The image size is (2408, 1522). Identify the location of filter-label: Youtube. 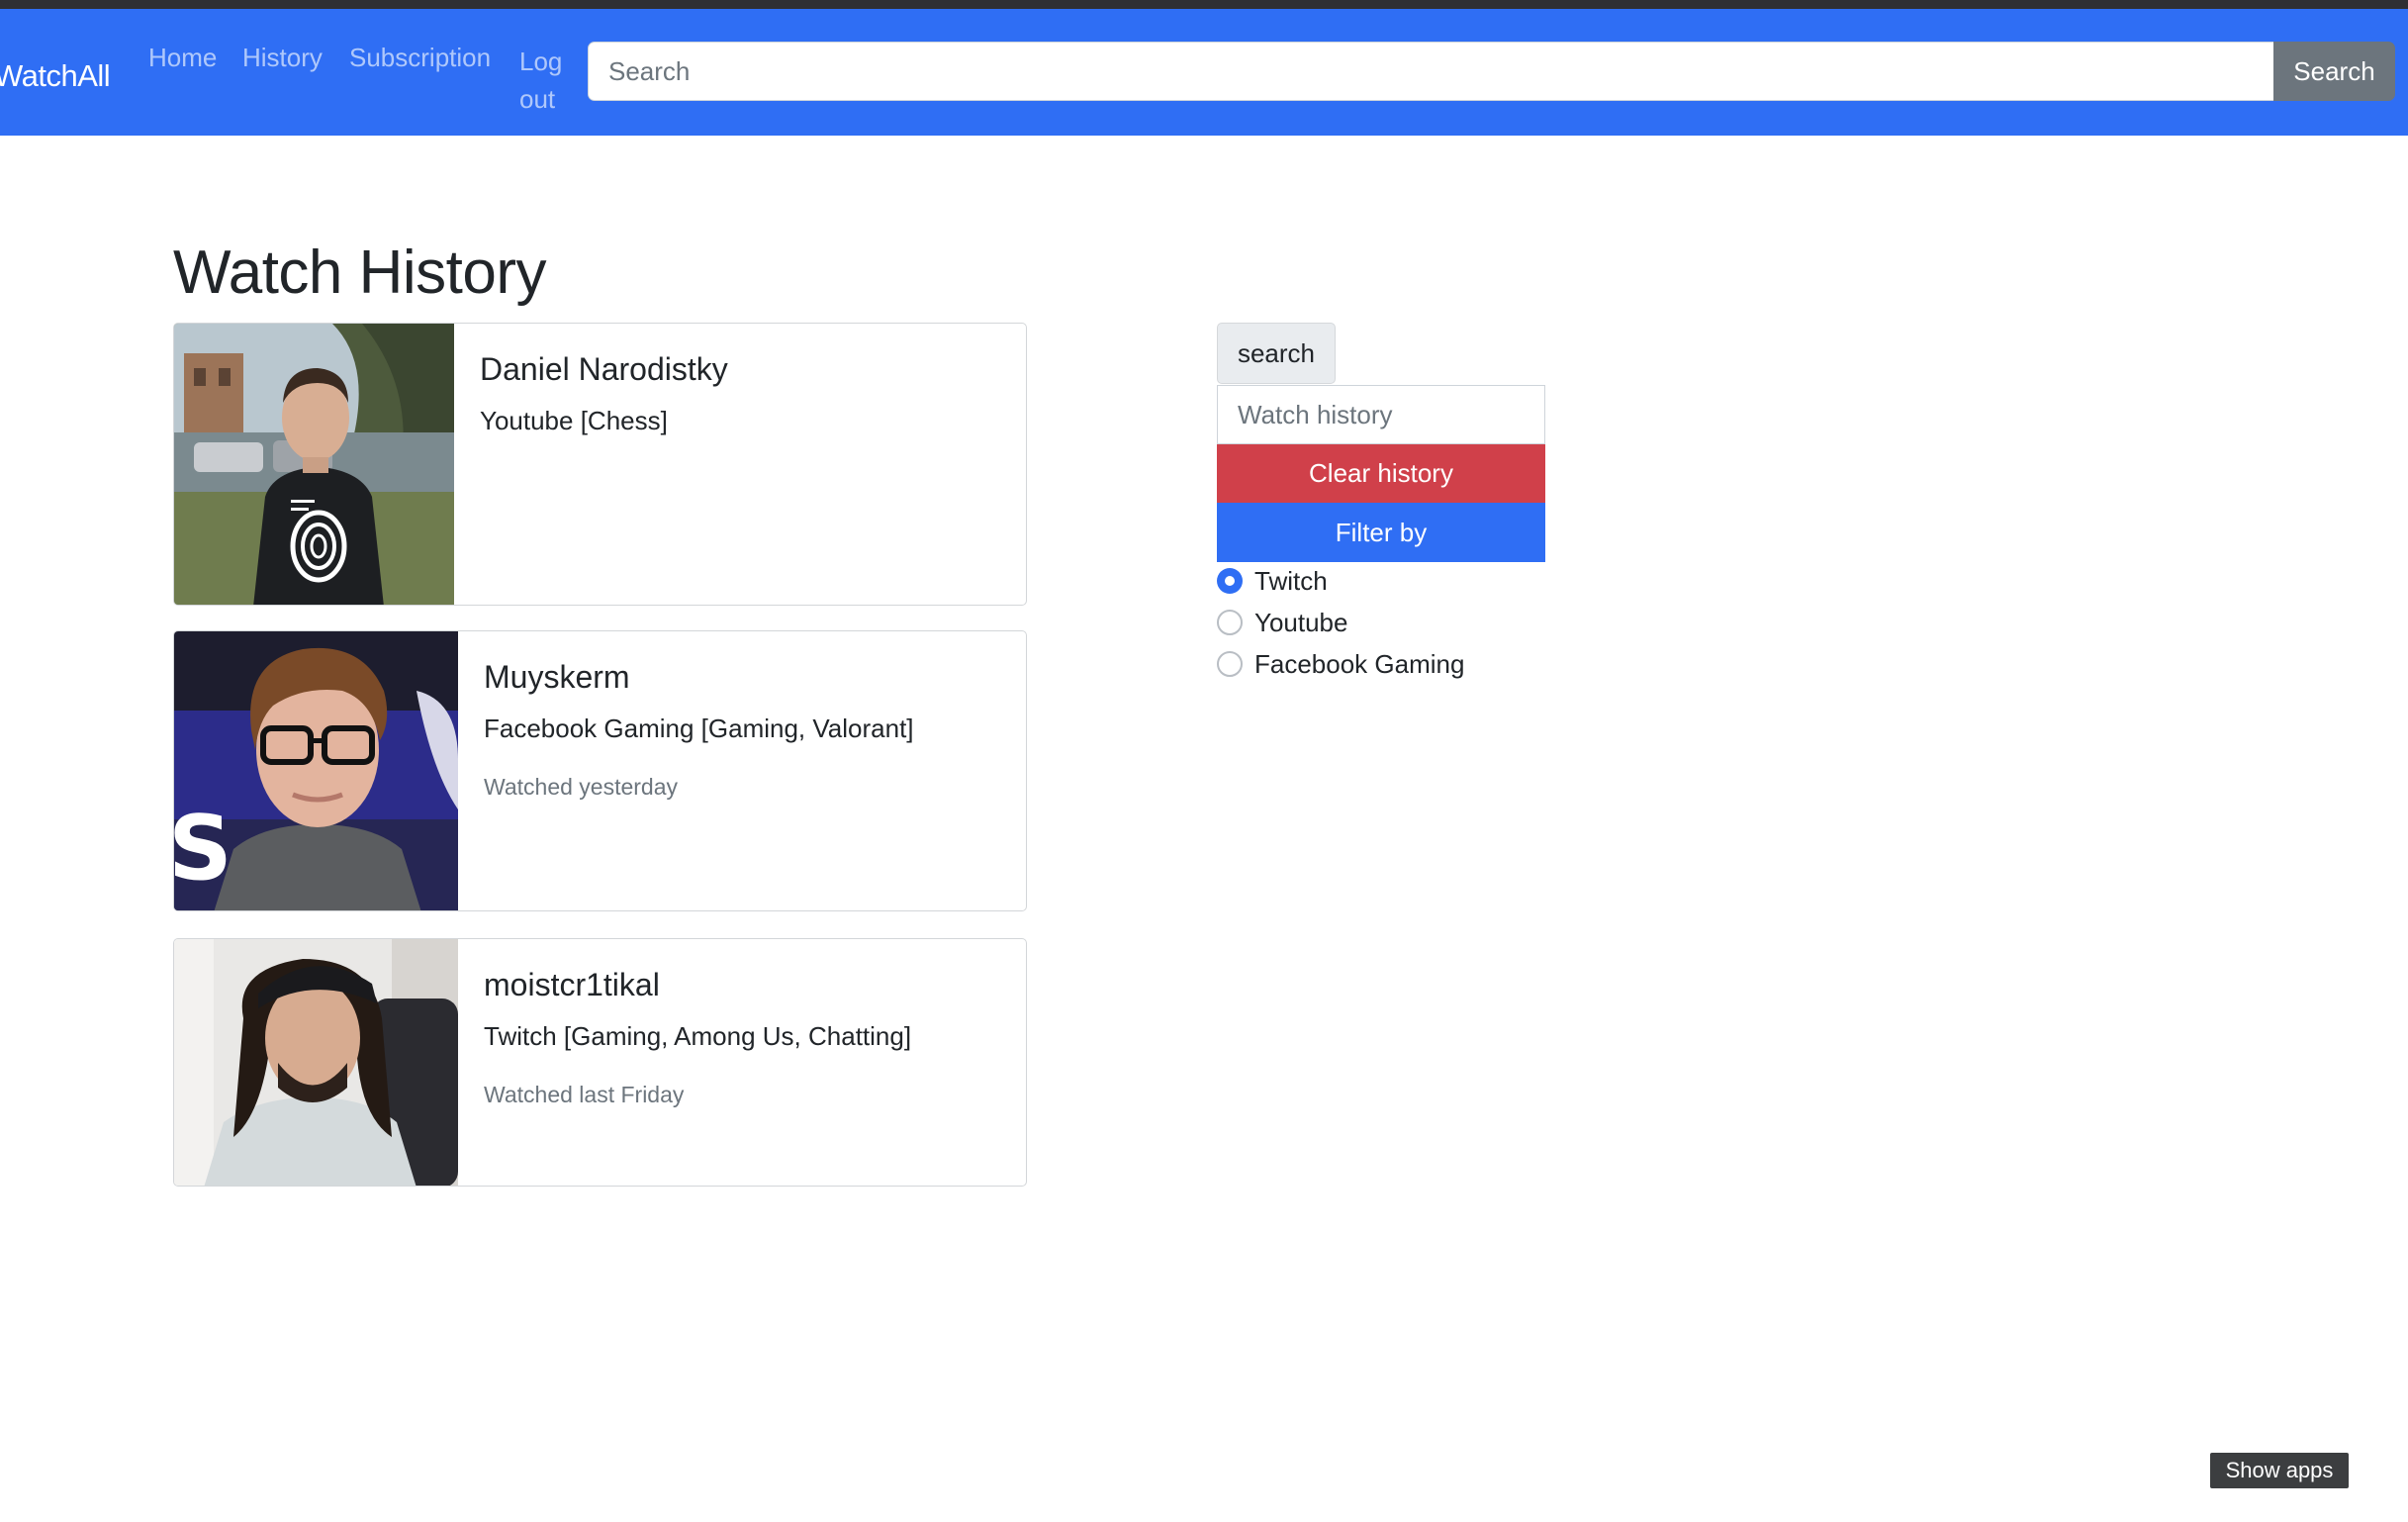
(1301, 622).